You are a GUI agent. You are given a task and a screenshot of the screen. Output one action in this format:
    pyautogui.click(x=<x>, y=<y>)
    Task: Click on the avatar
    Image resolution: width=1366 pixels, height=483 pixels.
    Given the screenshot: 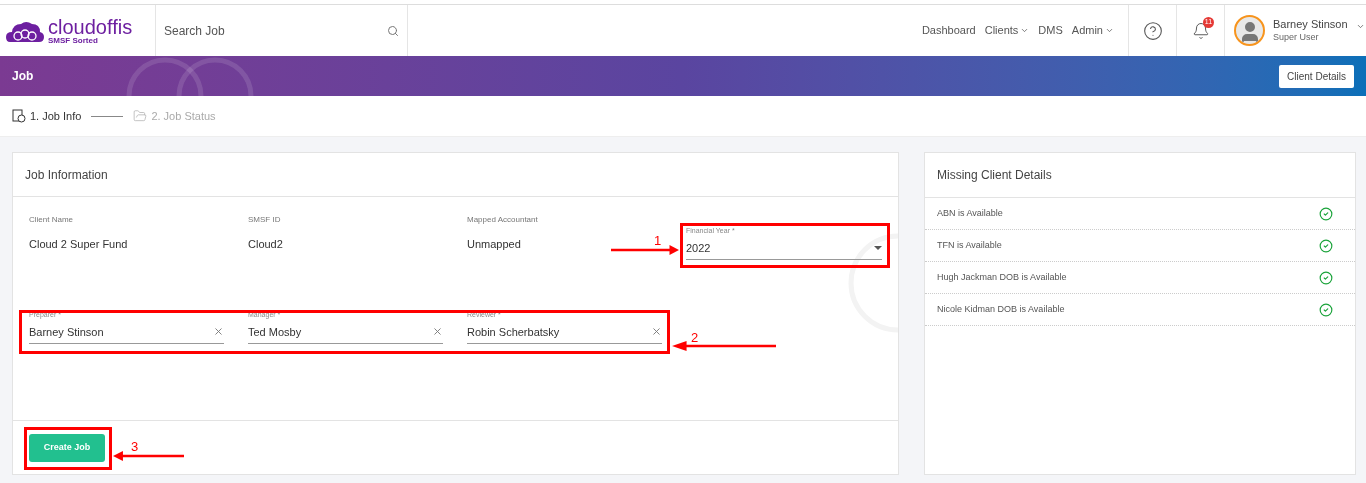 What is the action you would take?
    pyautogui.click(x=1249, y=30)
    